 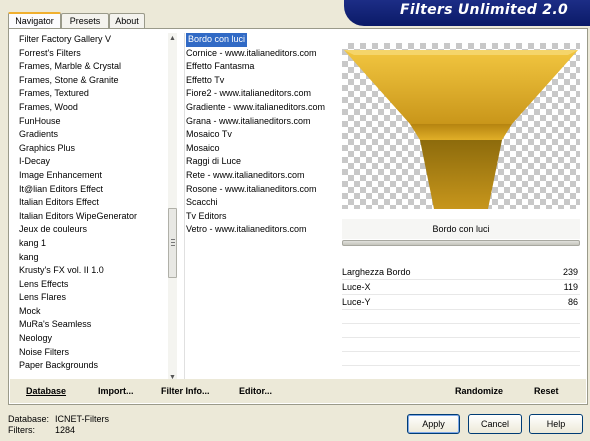 What do you see at coordinates (265, 162) in the screenshot?
I see `filter-item: Raggi di Luce` at bounding box center [265, 162].